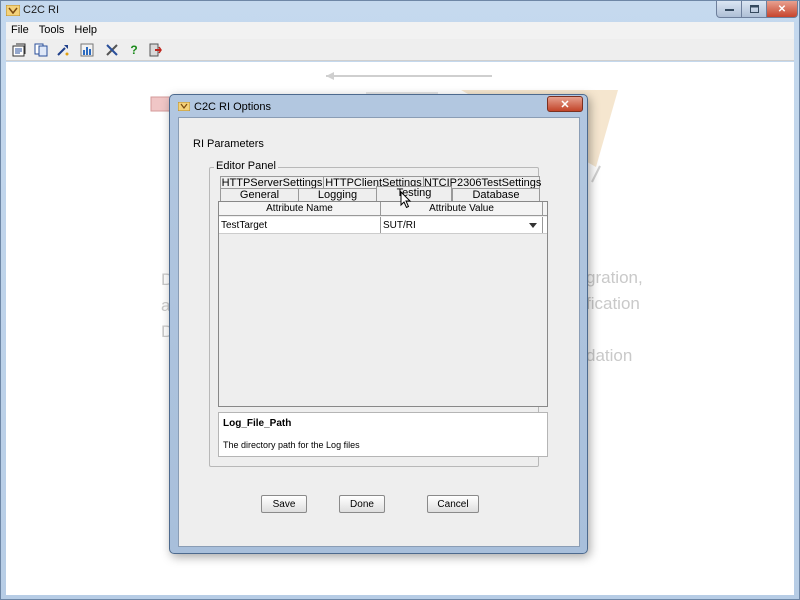 The image size is (800, 600). I want to click on exit-button, so click(155, 50).